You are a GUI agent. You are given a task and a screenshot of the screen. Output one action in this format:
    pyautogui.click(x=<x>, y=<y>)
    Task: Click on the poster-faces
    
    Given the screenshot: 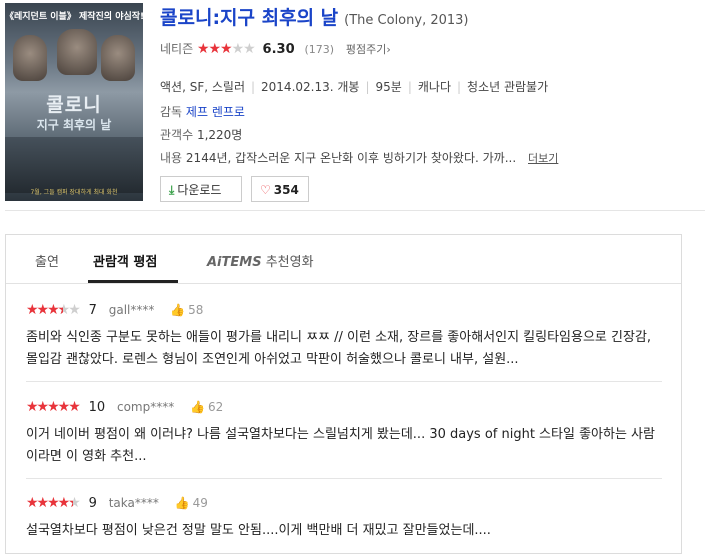 What is the action you would take?
    pyautogui.click(x=74, y=60)
    